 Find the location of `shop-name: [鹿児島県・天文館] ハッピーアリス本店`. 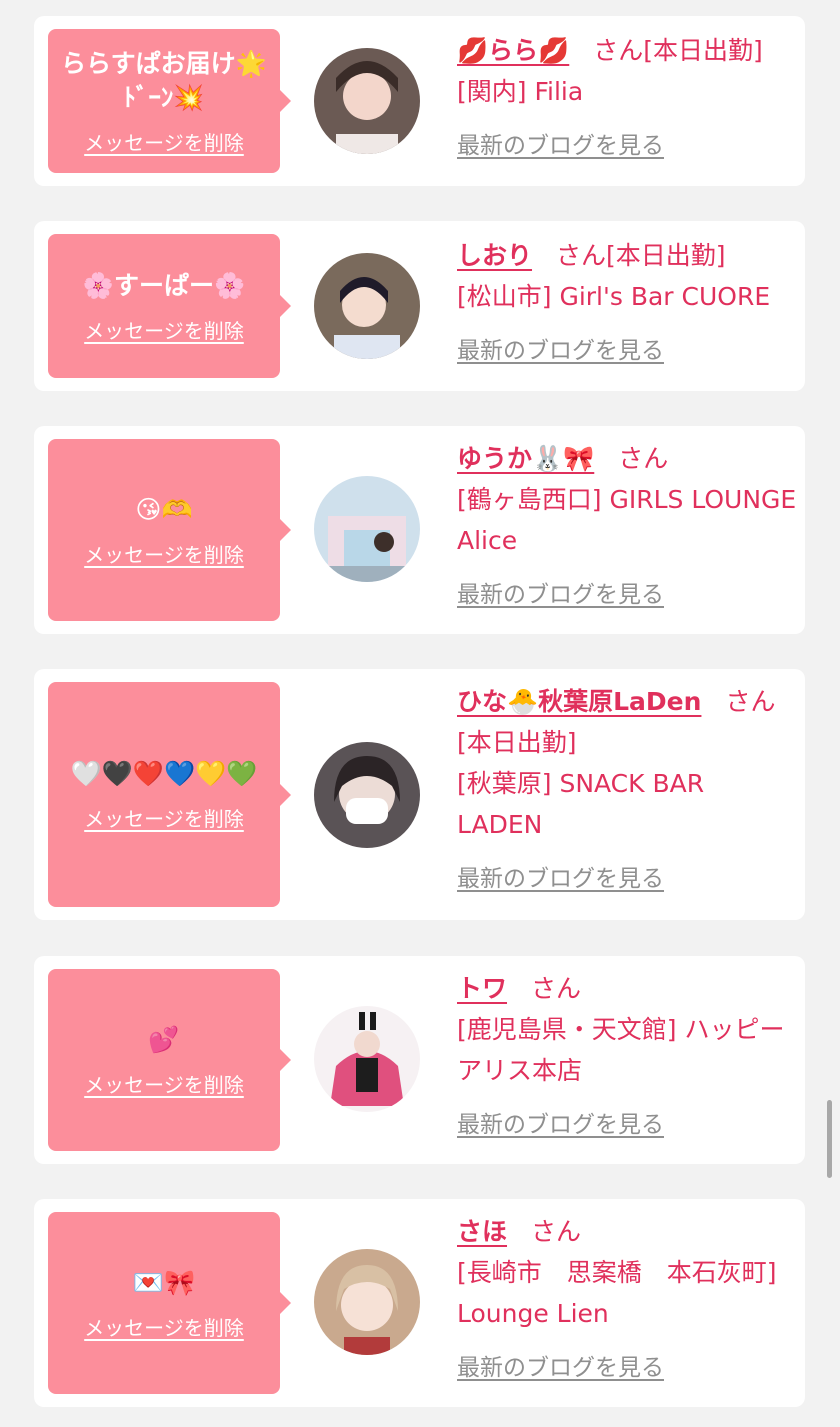

shop-name: [鹿児島県・天文館] ハッピーアリス本店 is located at coordinates (621, 1050).